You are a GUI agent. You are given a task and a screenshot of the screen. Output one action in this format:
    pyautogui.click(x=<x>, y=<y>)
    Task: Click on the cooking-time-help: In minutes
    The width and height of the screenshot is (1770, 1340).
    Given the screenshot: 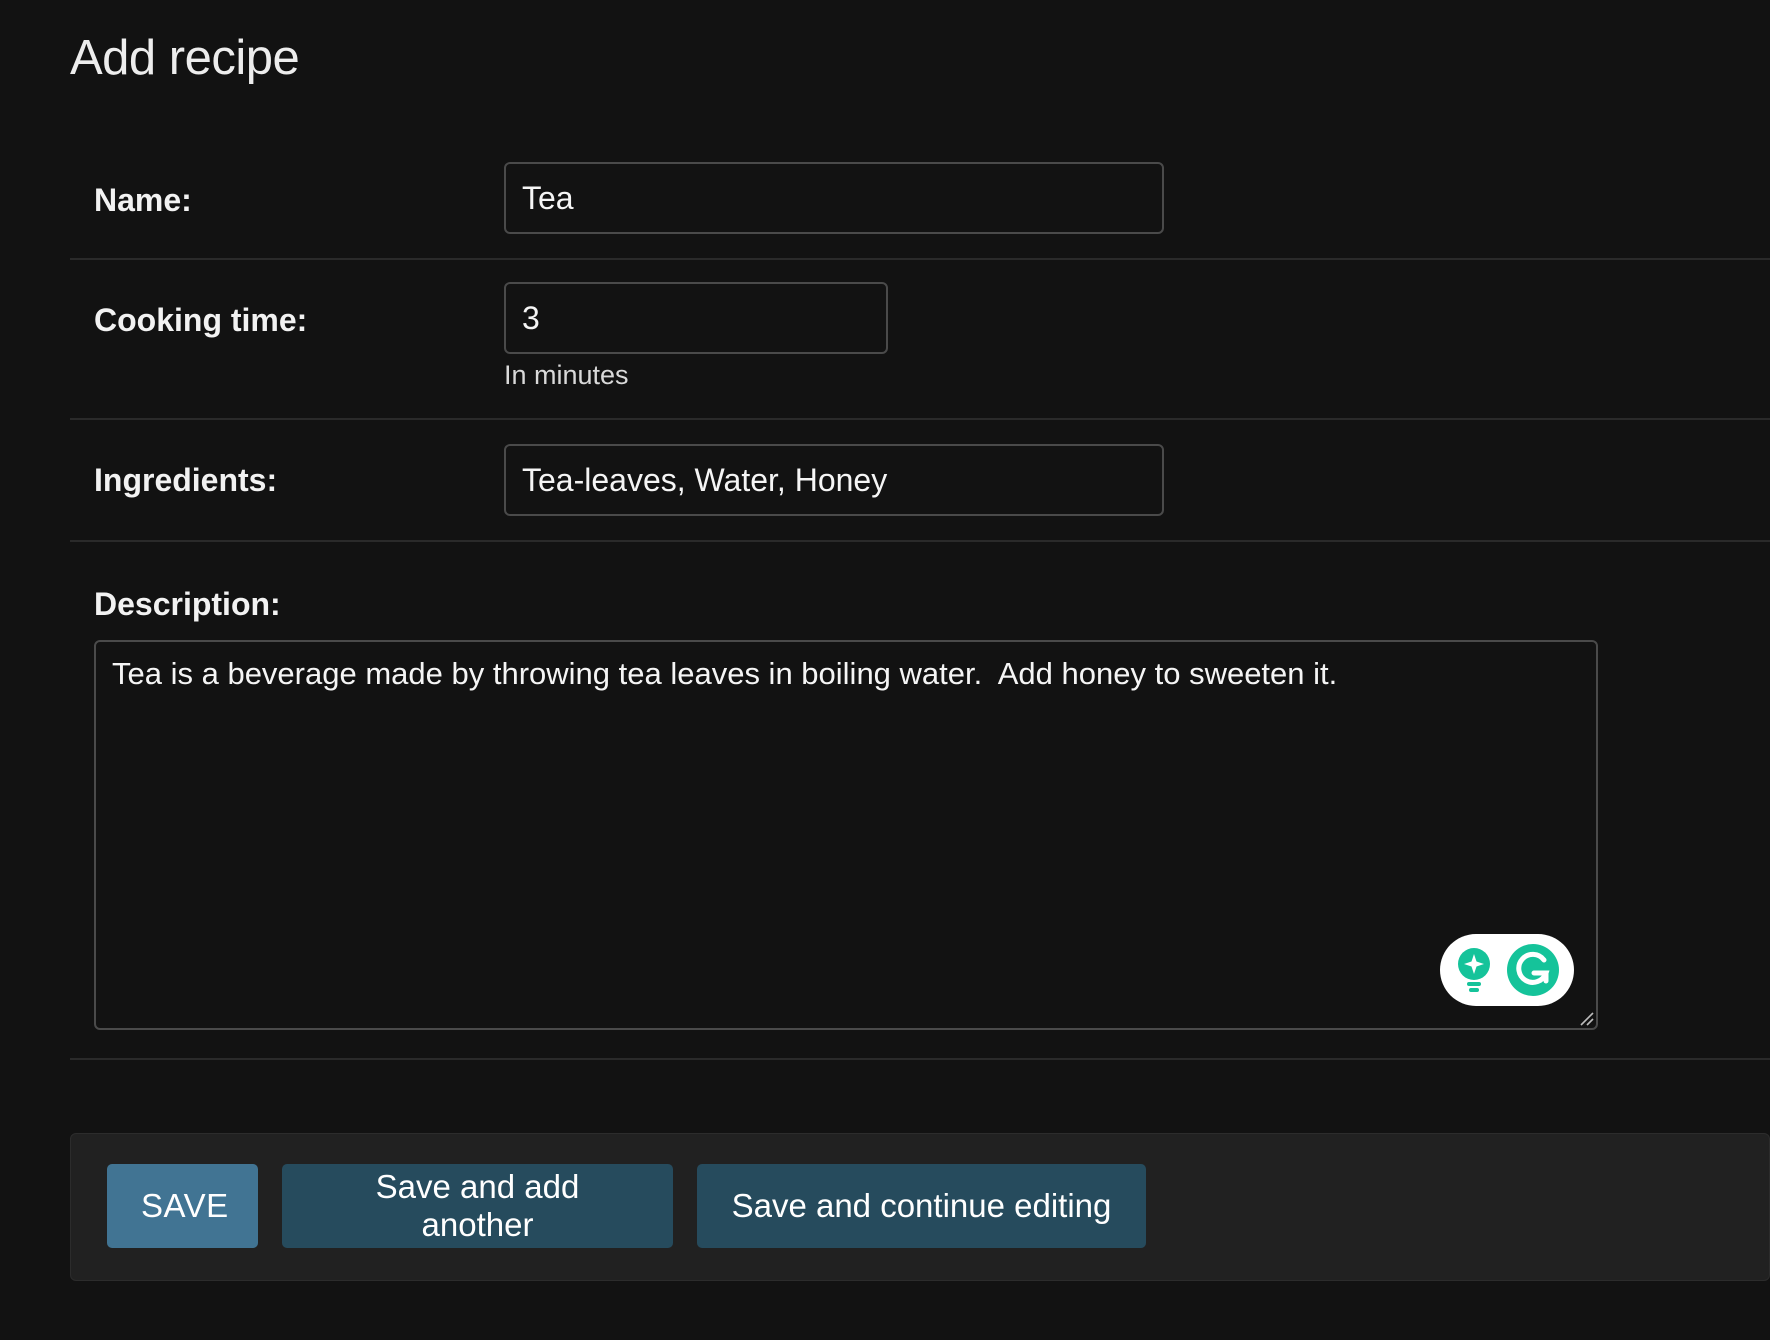 What is the action you would take?
    pyautogui.click(x=566, y=375)
    